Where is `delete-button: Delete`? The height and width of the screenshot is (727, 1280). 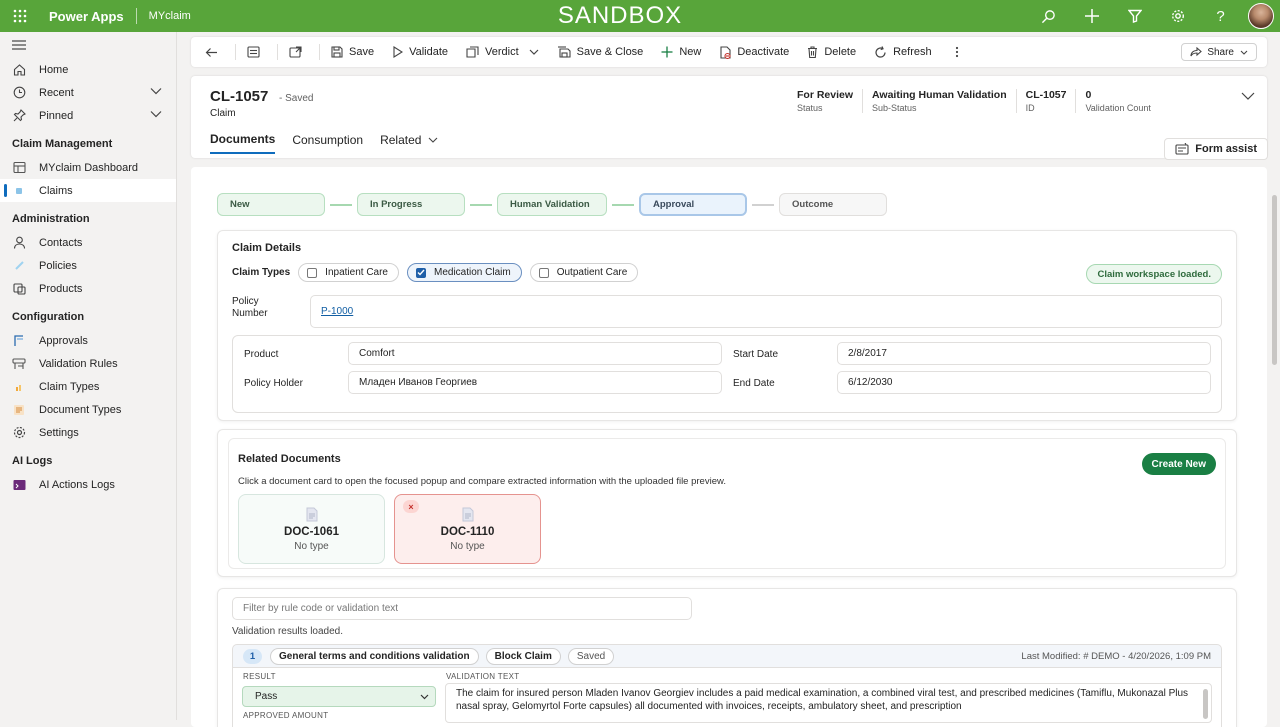 delete-button: Delete is located at coordinates (831, 52).